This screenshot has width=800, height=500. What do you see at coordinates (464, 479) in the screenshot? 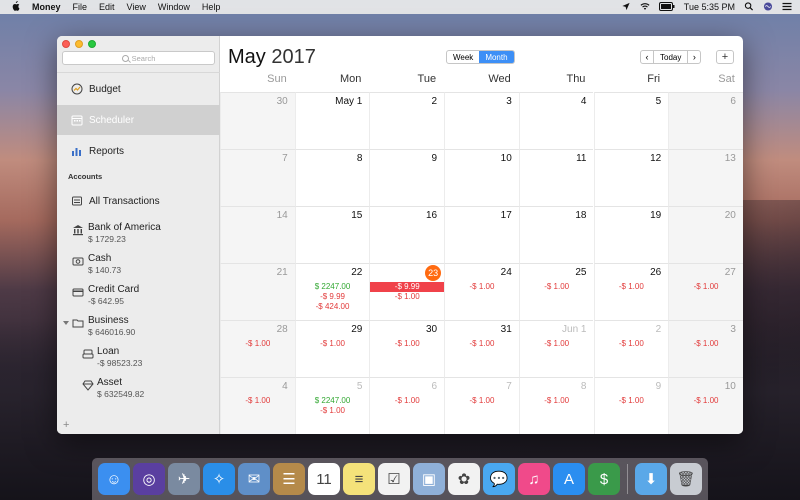
I see `photos-icon: ✿` at bounding box center [464, 479].